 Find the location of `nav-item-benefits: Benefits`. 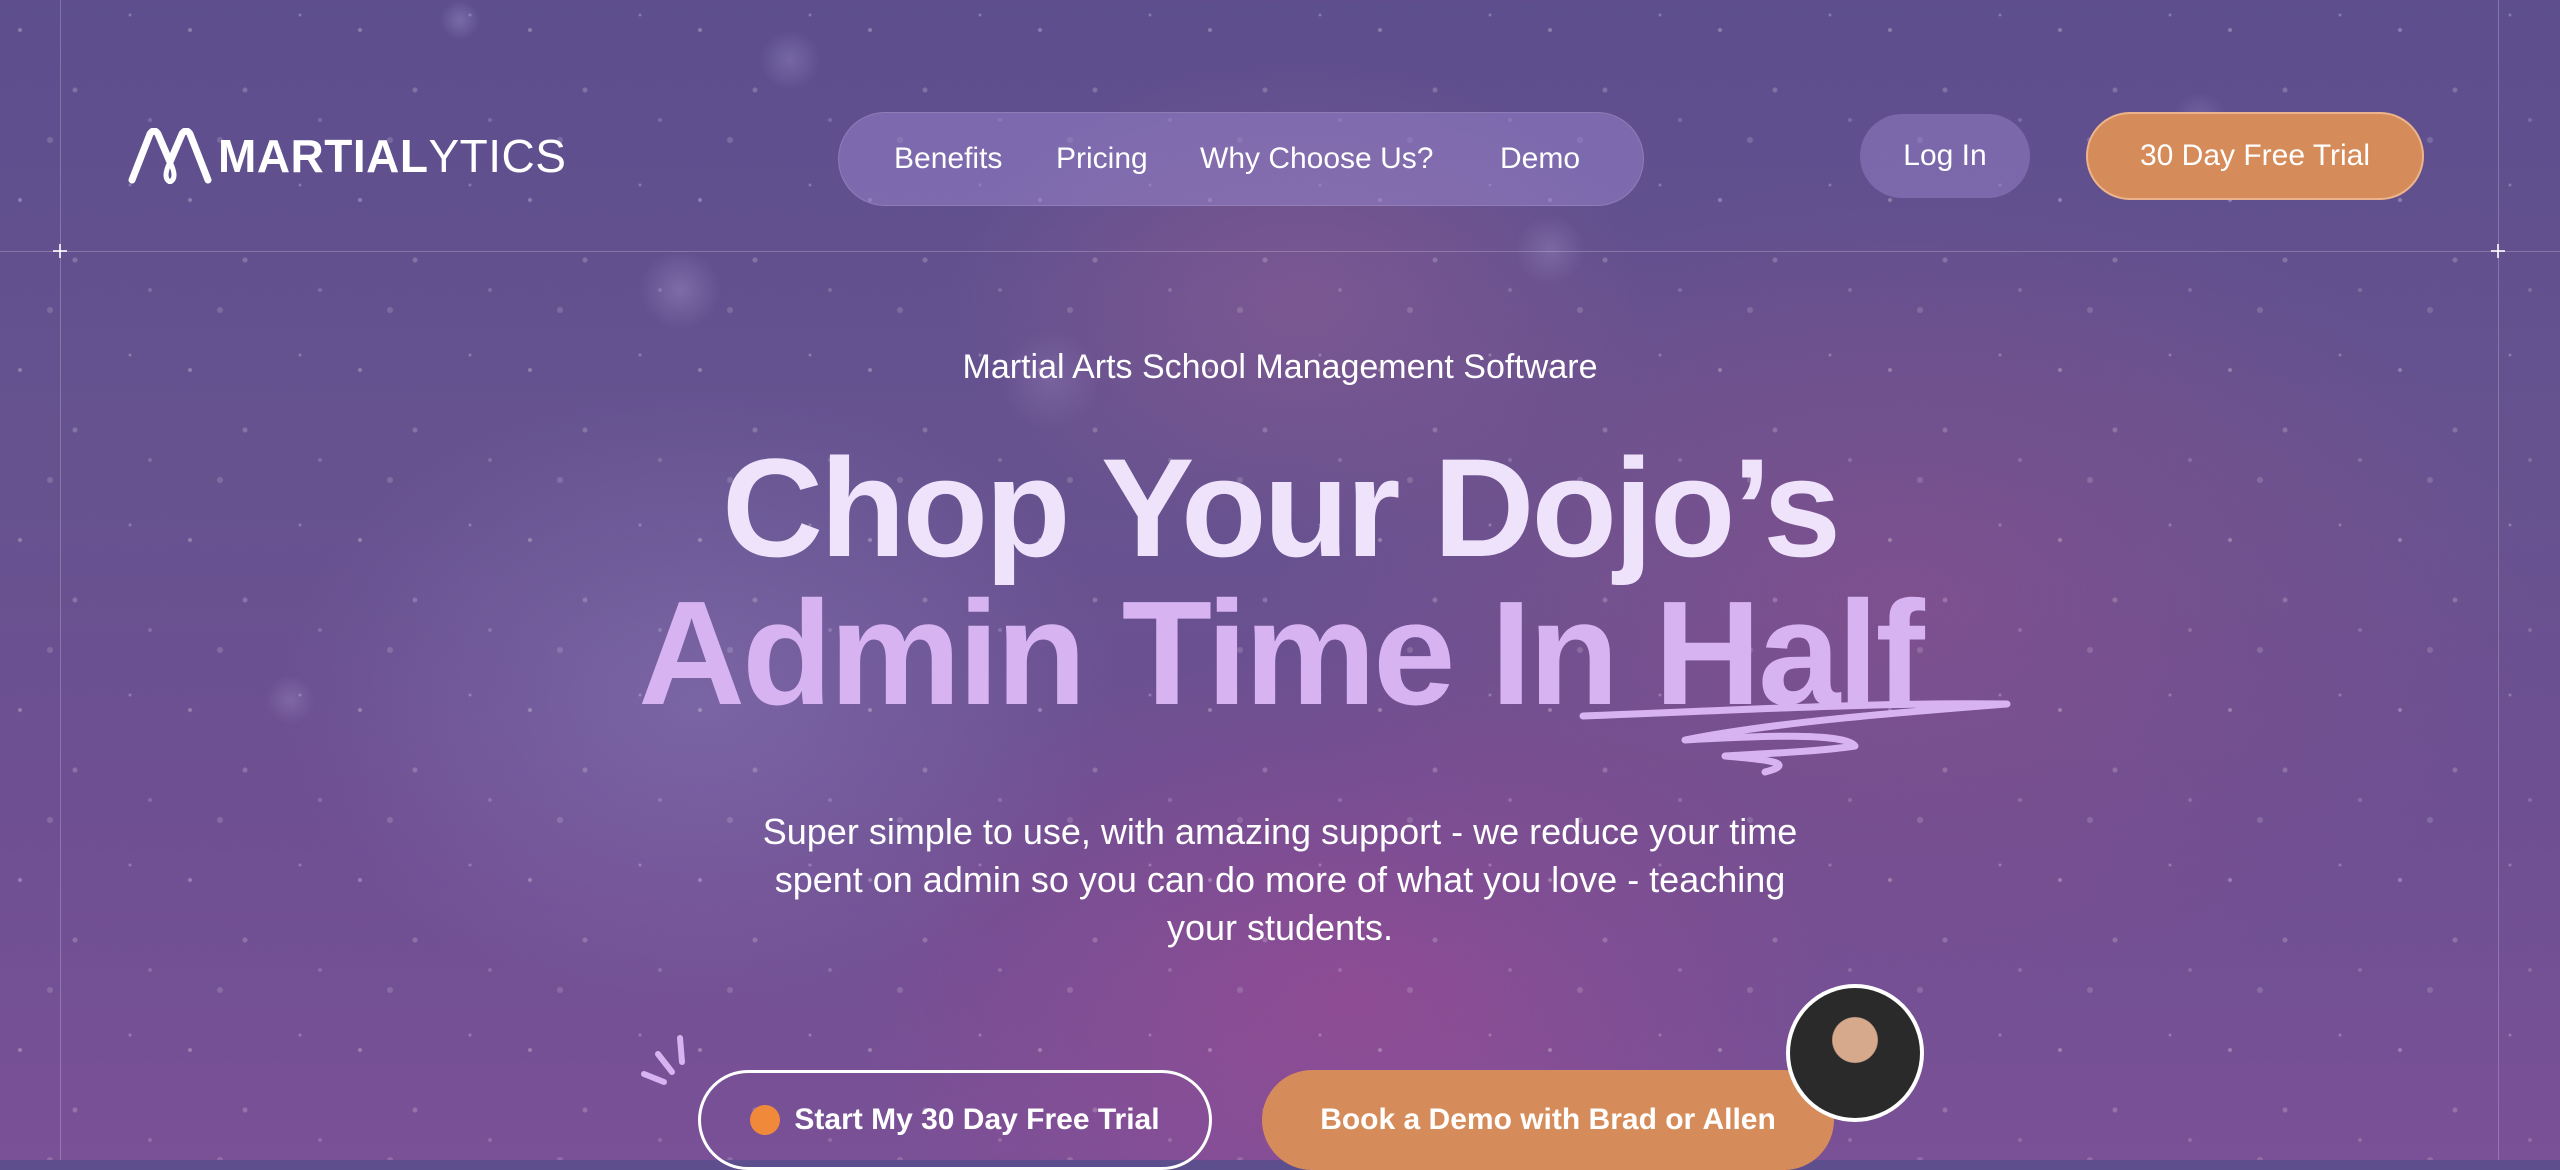

nav-item-benefits: Benefits is located at coordinates (948, 159).